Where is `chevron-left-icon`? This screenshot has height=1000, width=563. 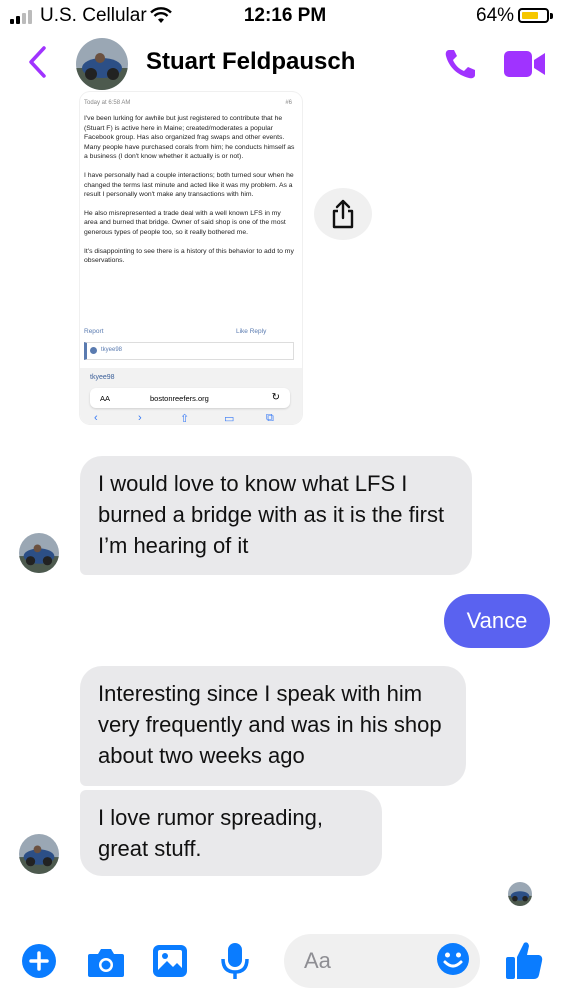 chevron-left-icon is located at coordinates (37, 62).